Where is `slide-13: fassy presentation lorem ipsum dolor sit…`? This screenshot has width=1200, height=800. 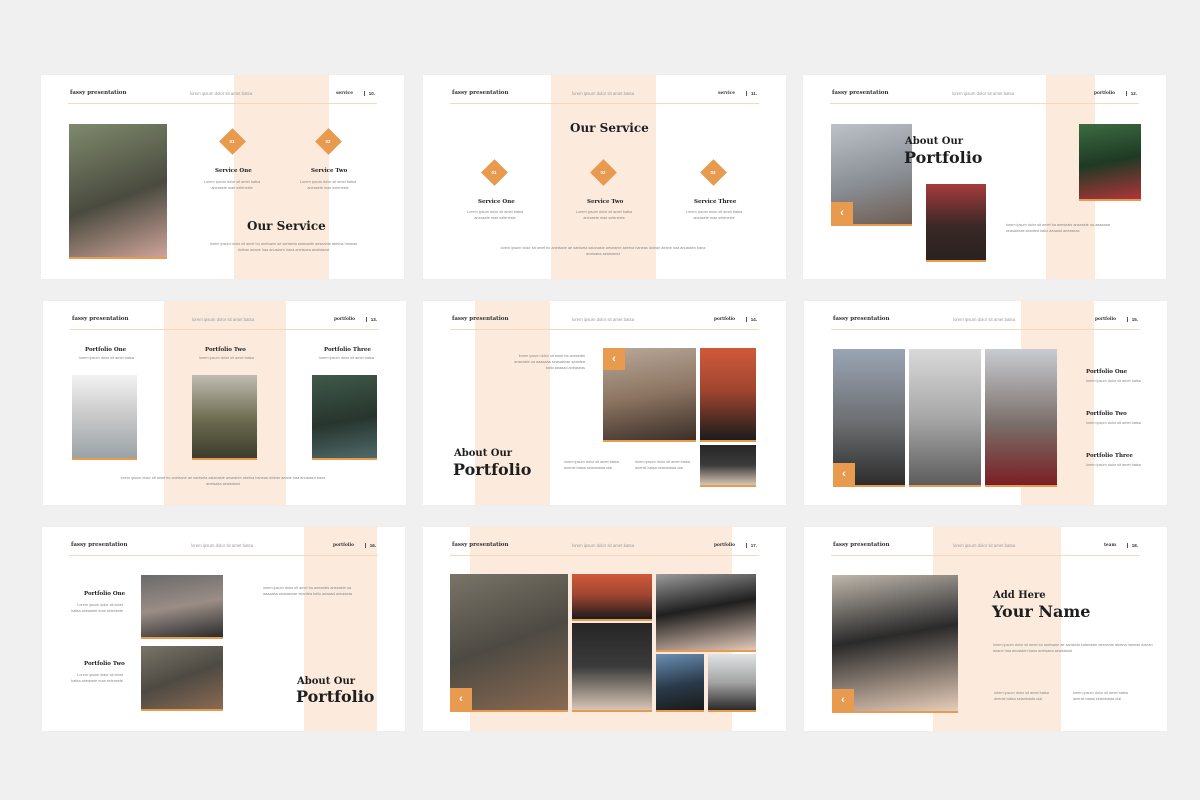
slide-13: fassy presentation lorem ipsum dolor sit… is located at coordinates (224, 403).